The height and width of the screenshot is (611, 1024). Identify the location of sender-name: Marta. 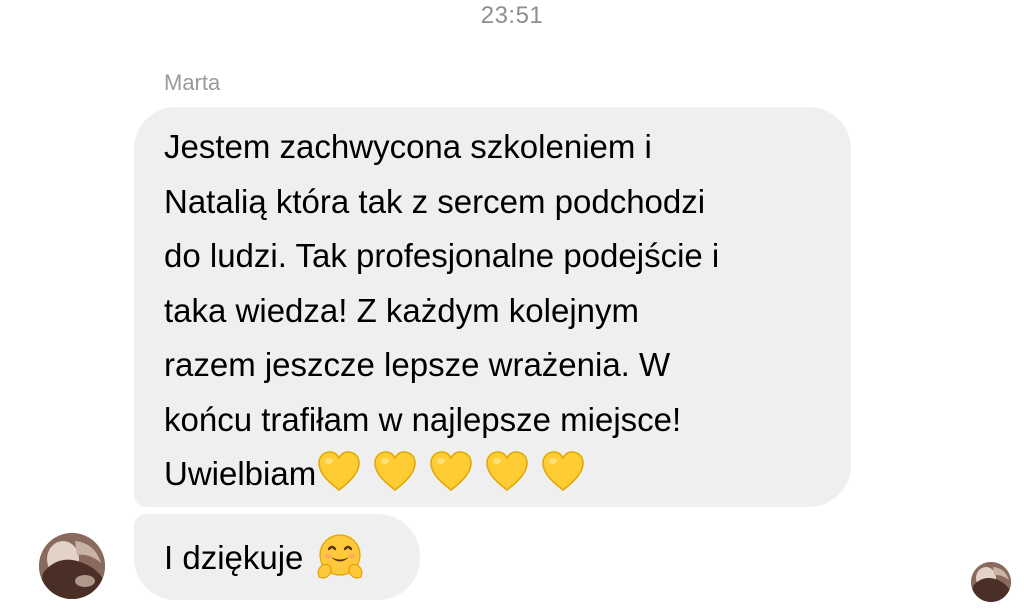
(192, 82).